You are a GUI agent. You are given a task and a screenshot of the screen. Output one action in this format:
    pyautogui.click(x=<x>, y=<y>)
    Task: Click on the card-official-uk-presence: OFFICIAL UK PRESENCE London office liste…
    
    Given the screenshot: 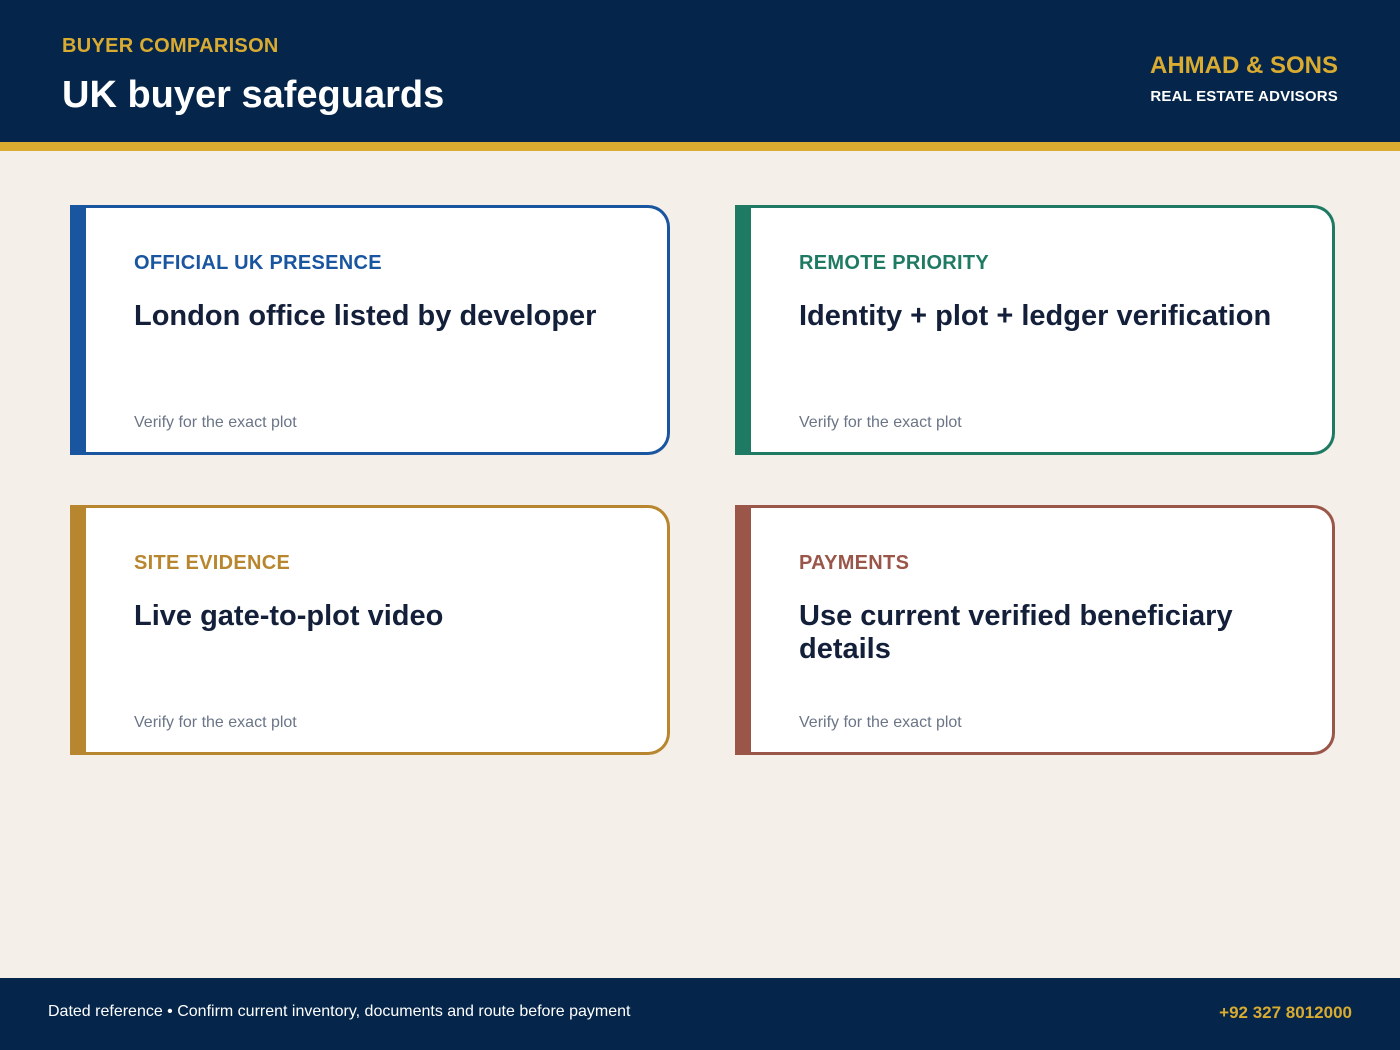 What is the action you would take?
    pyautogui.click(x=370, y=330)
    